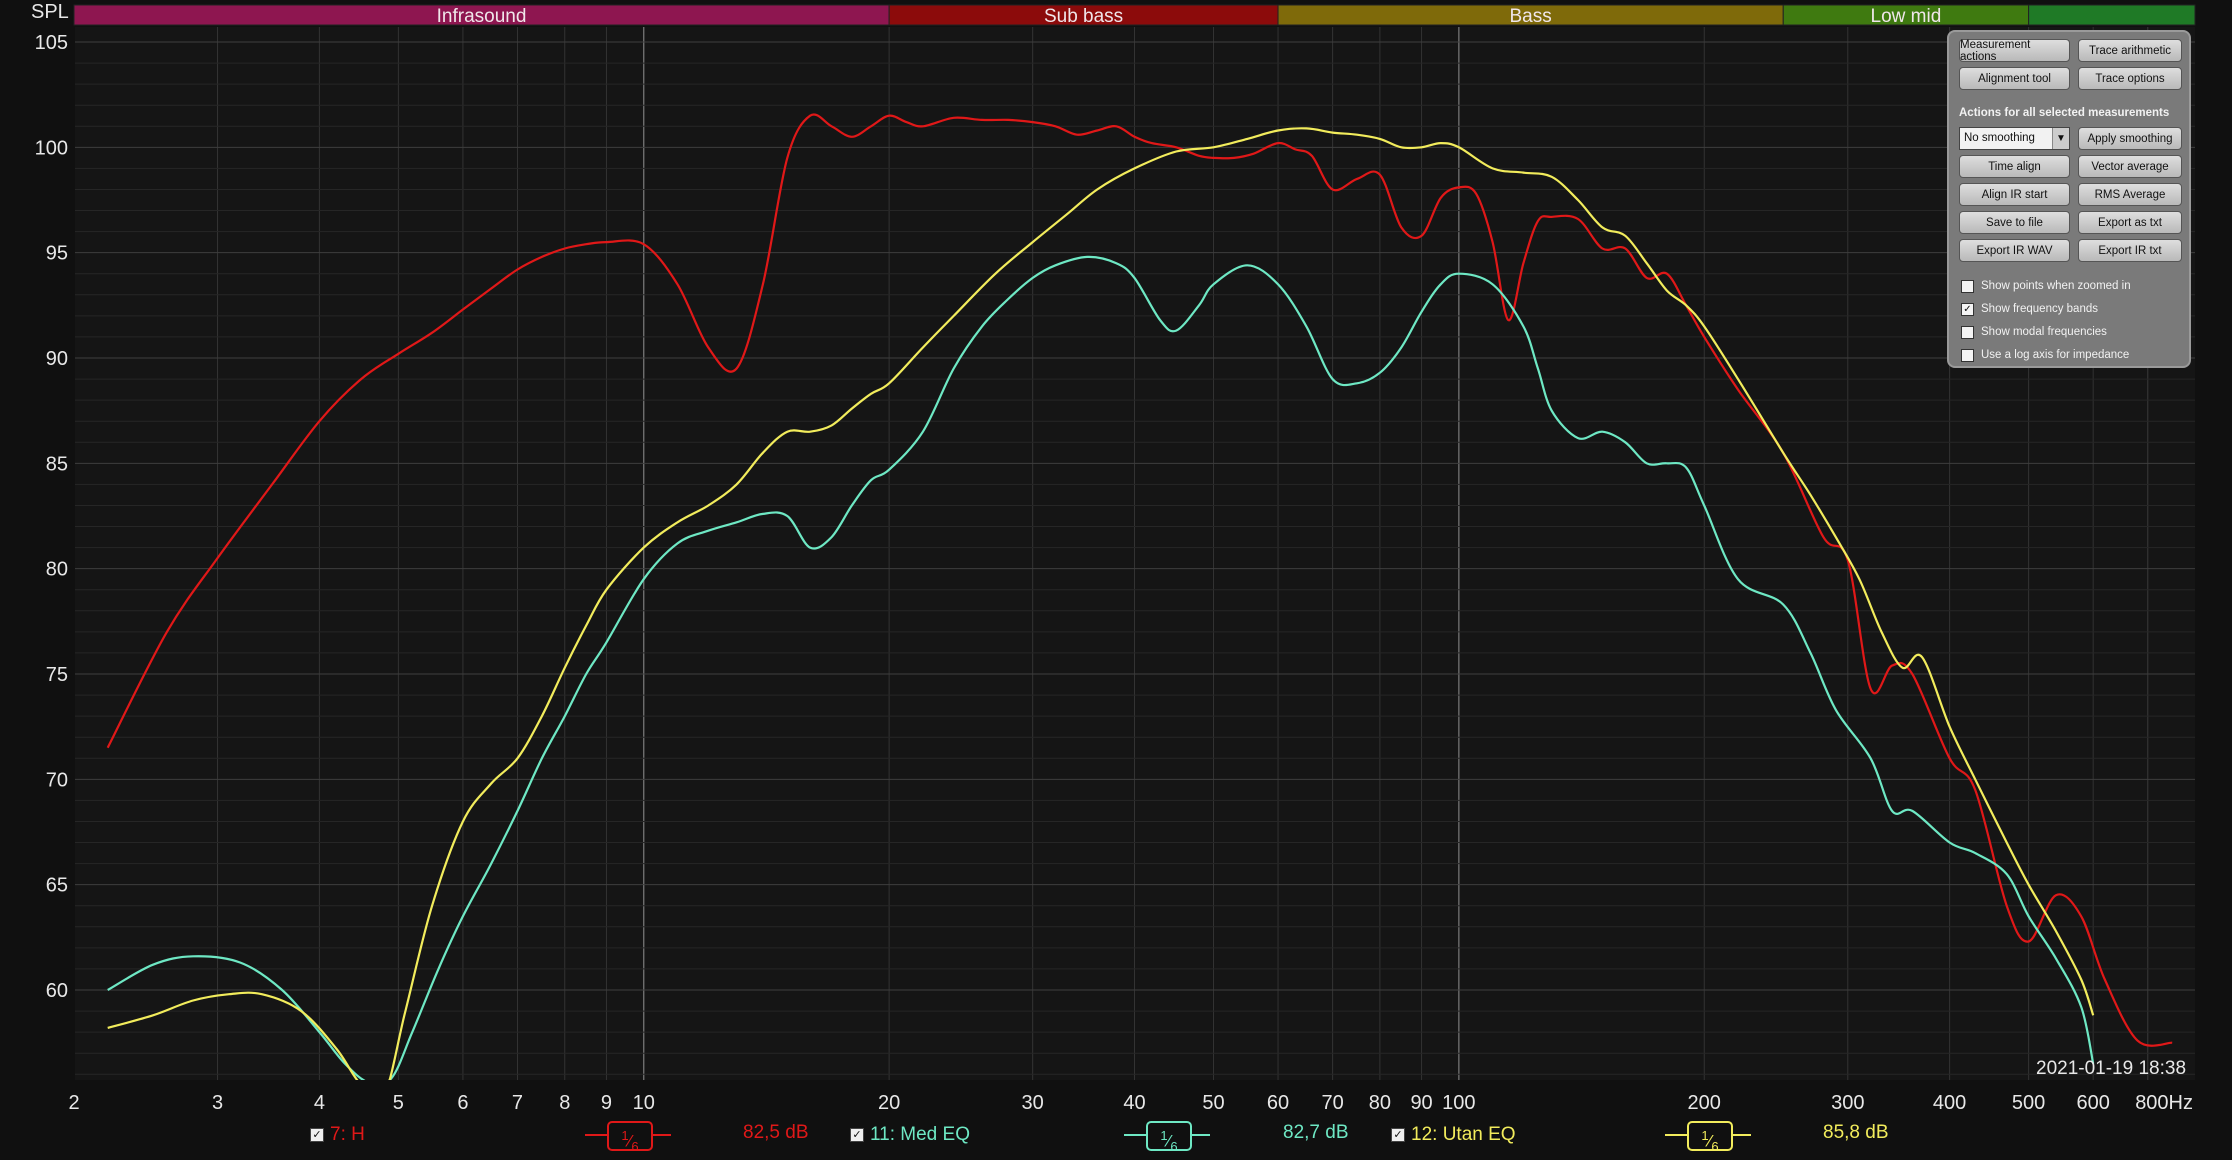  What do you see at coordinates (2055, 355) in the screenshot?
I see `checkbox-label: Use a log axis for impedance` at bounding box center [2055, 355].